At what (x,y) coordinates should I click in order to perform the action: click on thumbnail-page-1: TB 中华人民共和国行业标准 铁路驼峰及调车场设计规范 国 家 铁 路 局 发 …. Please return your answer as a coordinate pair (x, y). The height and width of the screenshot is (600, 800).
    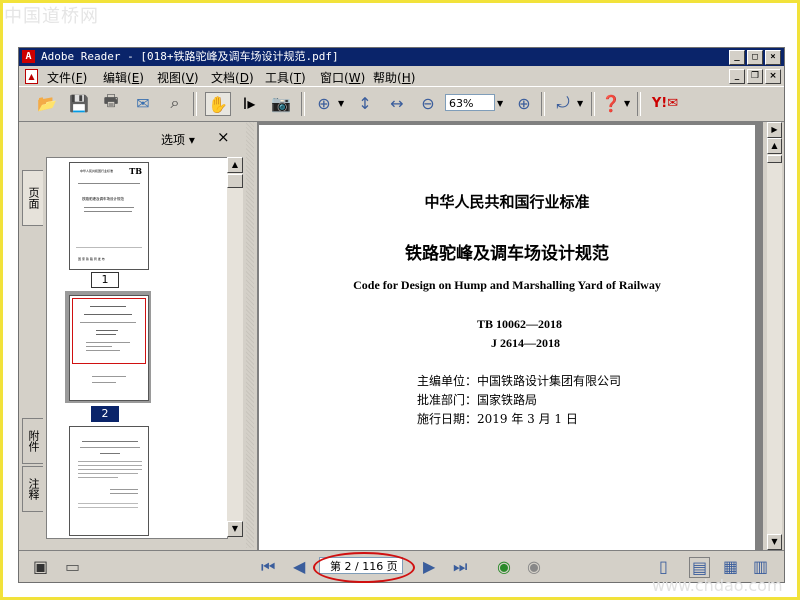
    Looking at the image, I should click on (109, 216).